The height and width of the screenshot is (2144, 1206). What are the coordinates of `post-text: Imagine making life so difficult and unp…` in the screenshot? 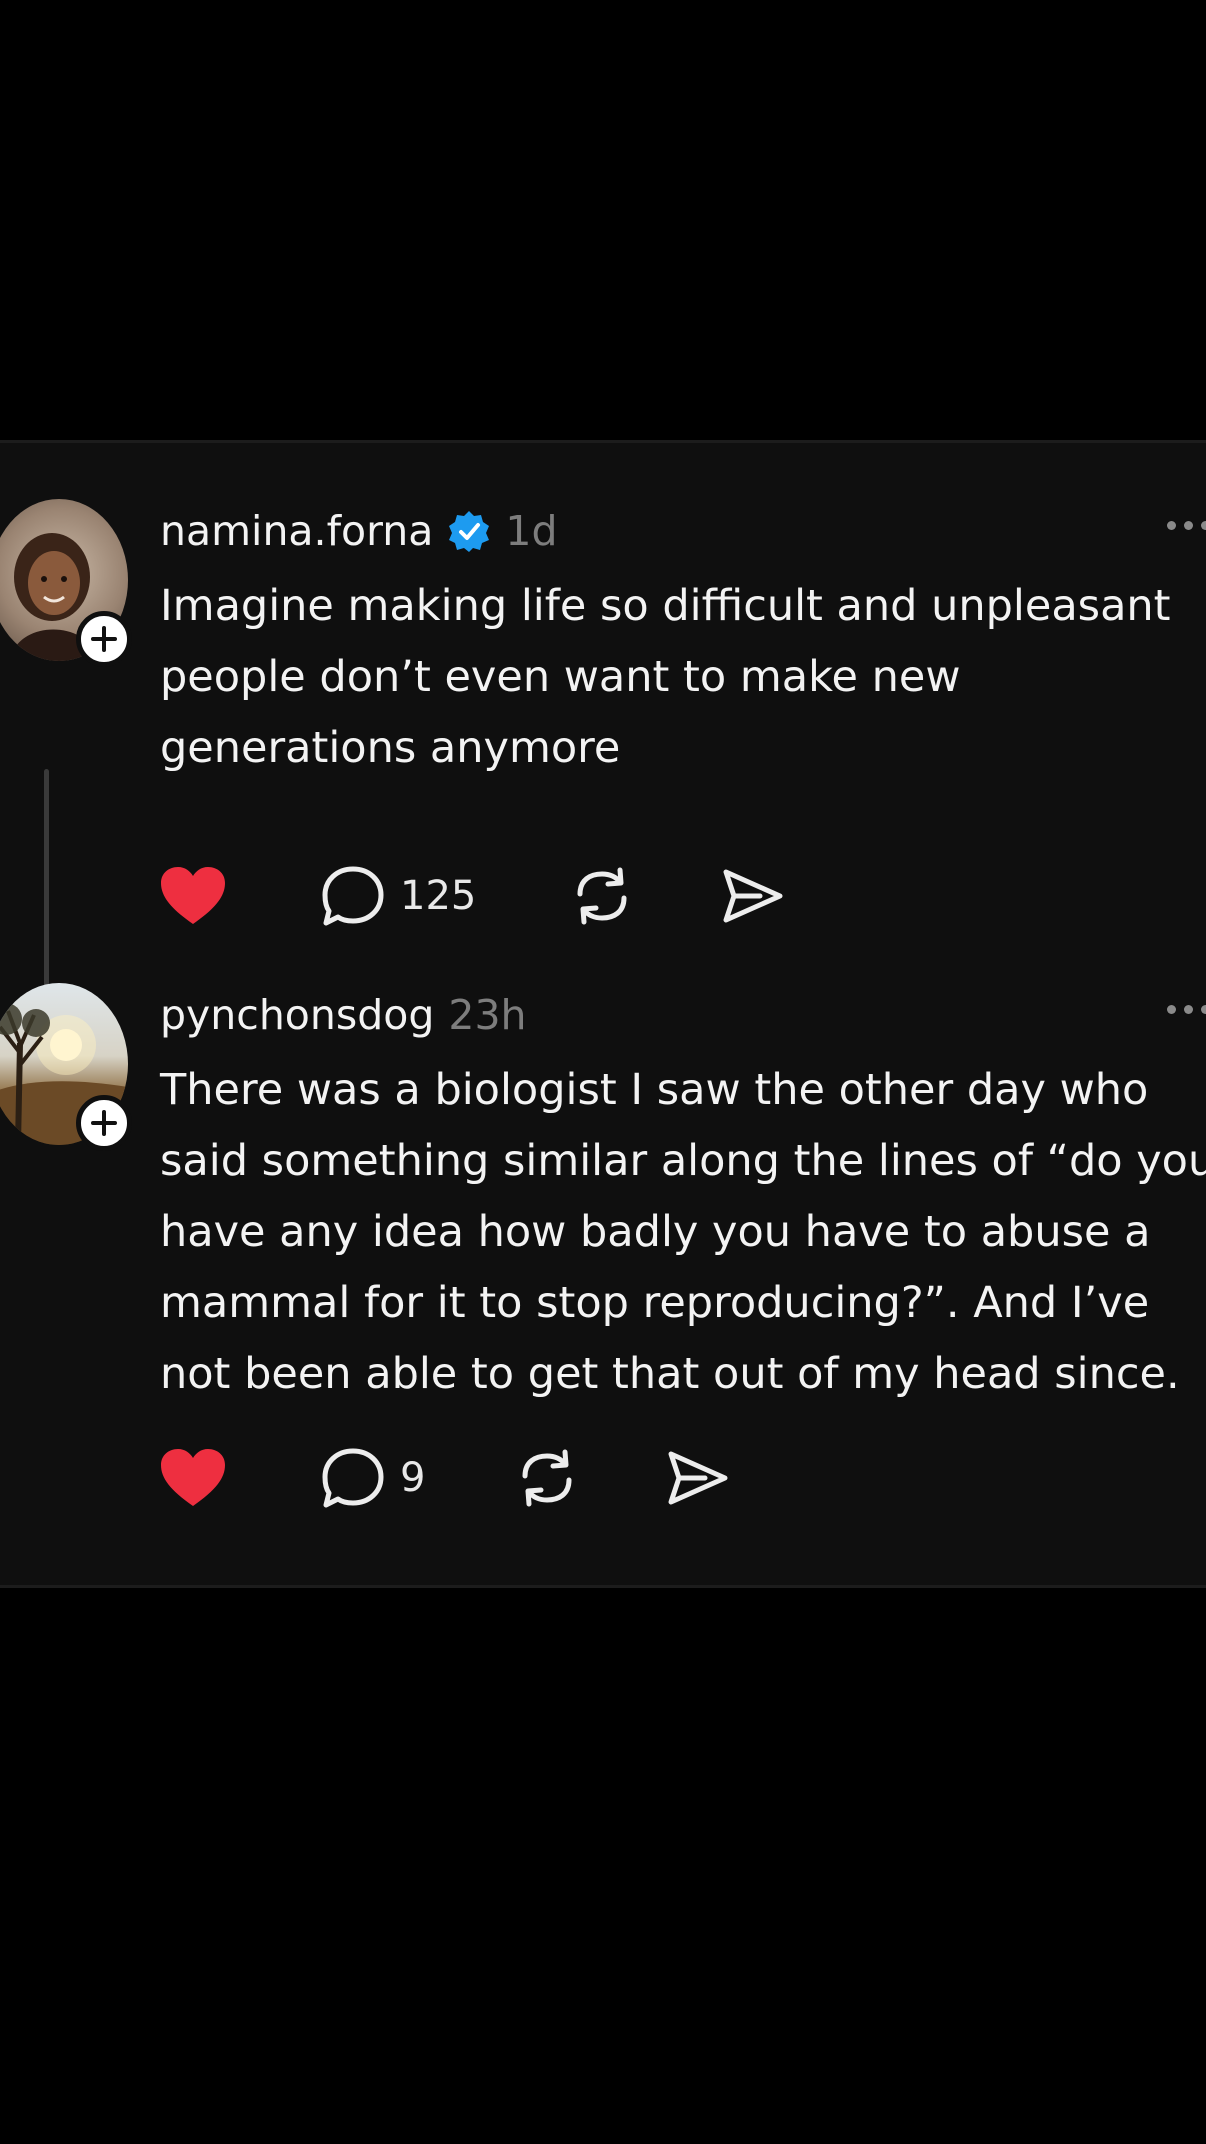 It's located at (665, 677).